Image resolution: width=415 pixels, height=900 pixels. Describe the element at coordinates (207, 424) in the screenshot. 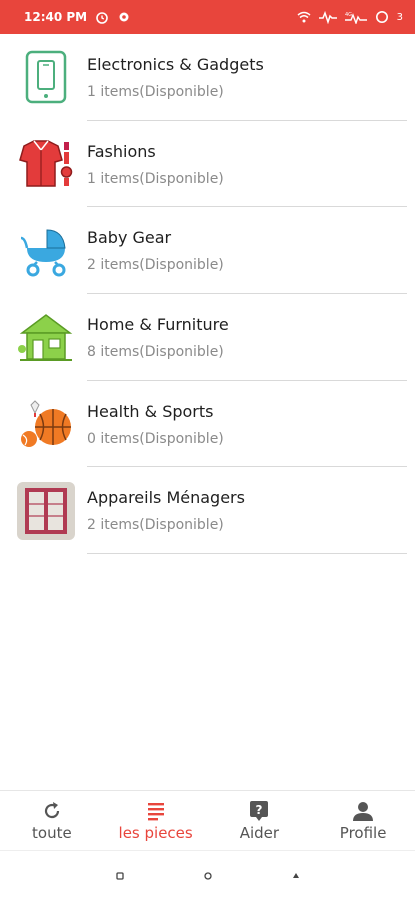

I see `category-row-health-sports: Health & Sports 0 items(Disponible)` at that location.